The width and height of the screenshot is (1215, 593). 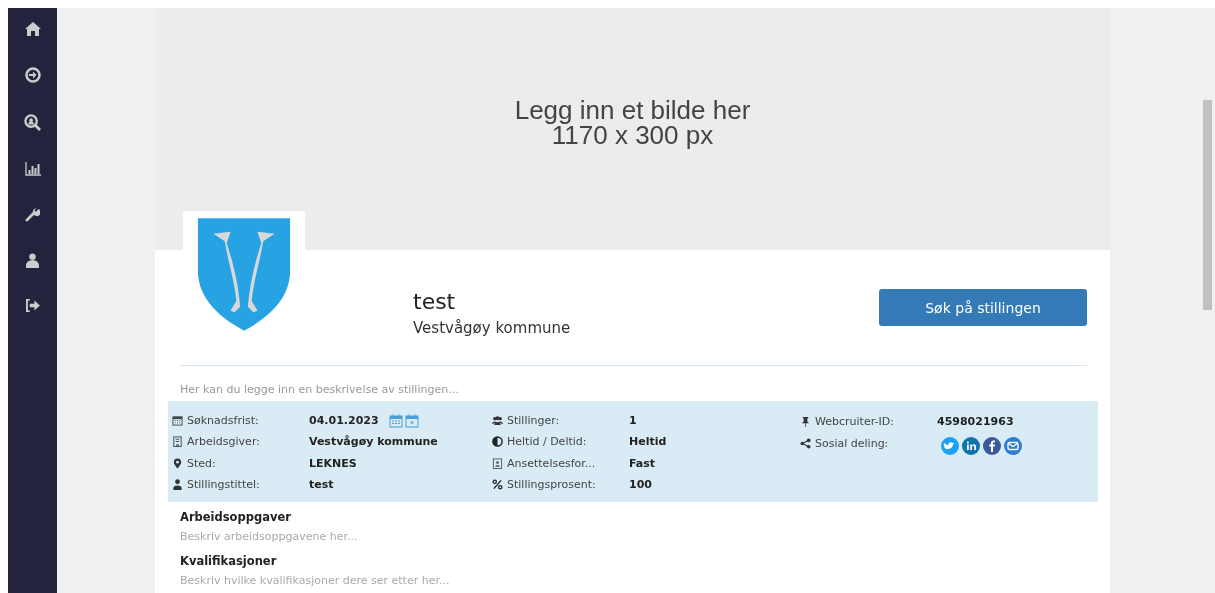 I want to click on placeholder-text: Legg inn et bilde her, so click(x=632, y=110).